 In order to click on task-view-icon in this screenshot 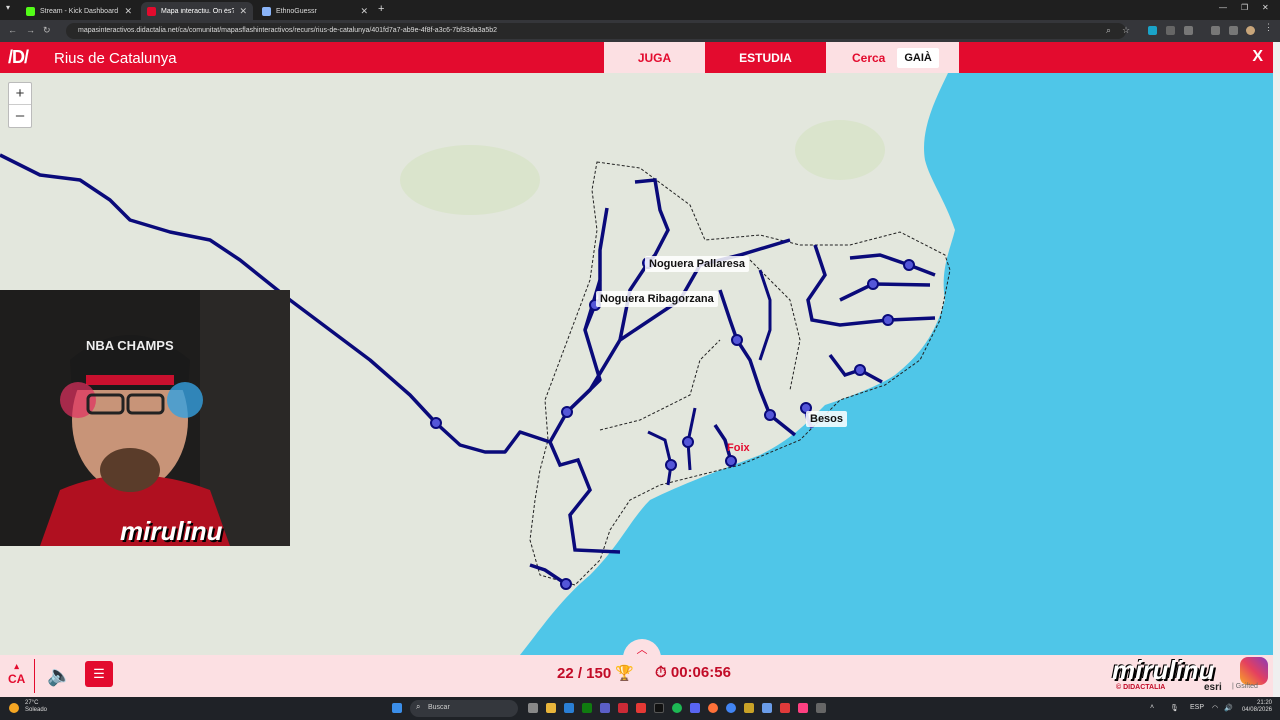, I will do `click(533, 708)`.